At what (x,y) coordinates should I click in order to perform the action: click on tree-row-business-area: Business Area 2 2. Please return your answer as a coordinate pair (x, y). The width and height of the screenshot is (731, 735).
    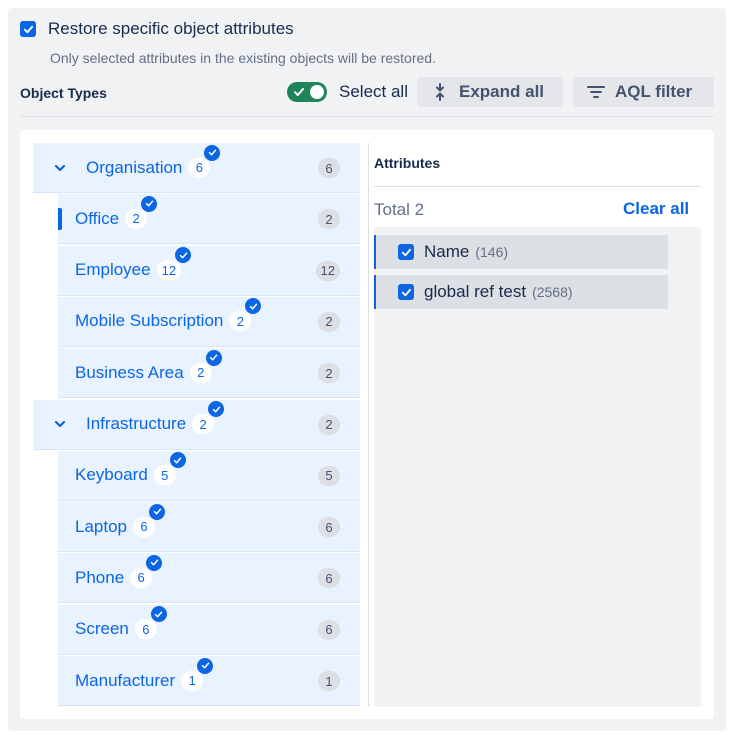
    Looking at the image, I should click on (209, 373).